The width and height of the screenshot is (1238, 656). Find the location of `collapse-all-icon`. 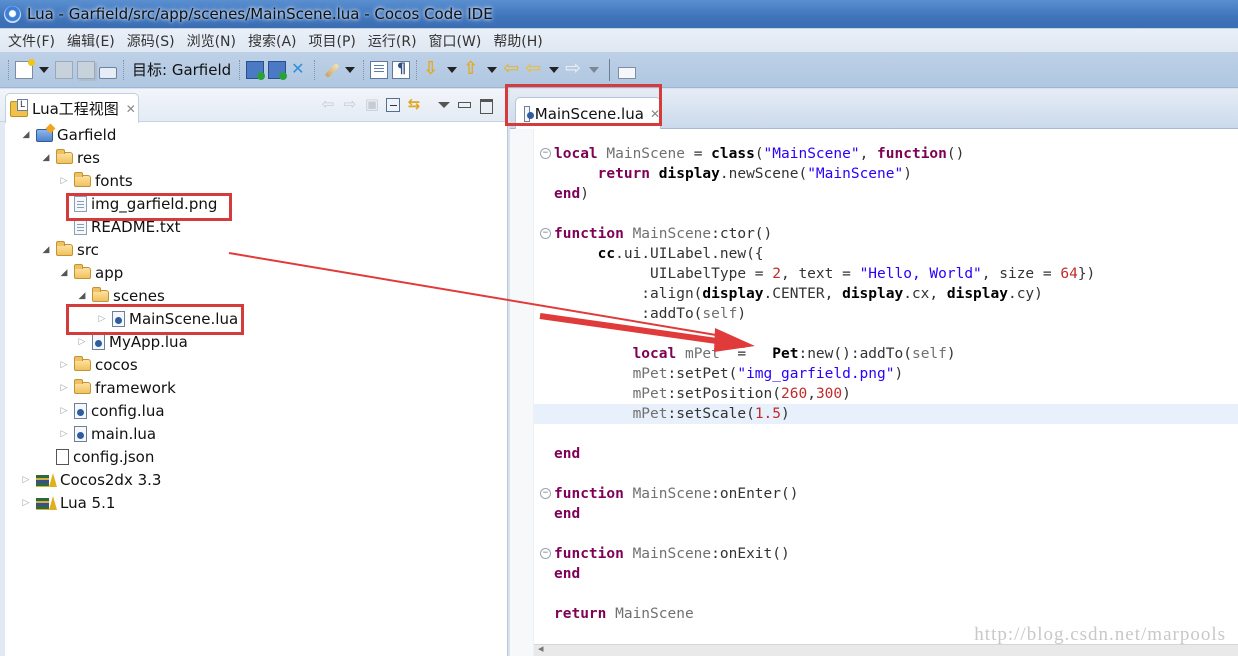

collapse-all-icon is located at coordinates (393, 105).